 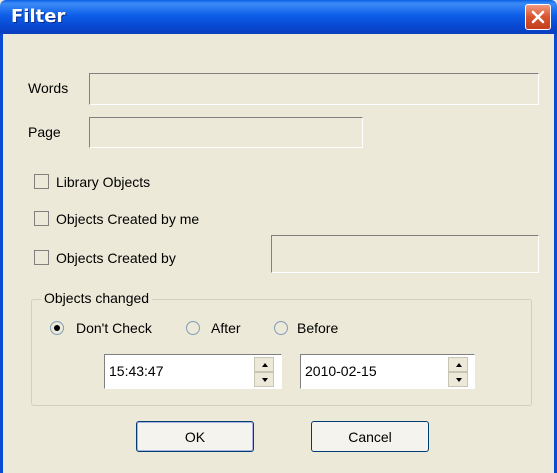 I want to click on date-spin-down, so click(x=458, y=379).